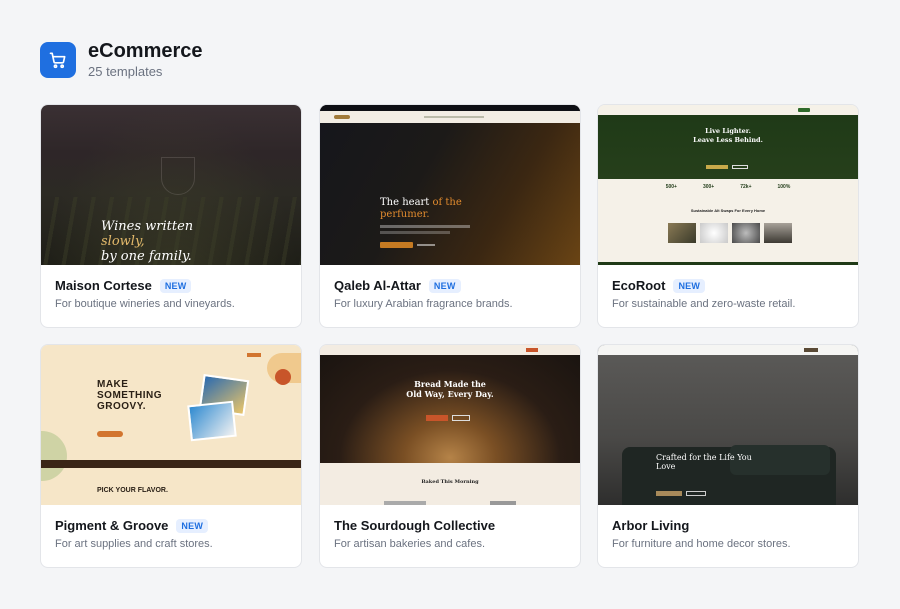  Describe the element at coordinates (746, 187) in the screenshot. I see `stat-value: 72k+` at that location.